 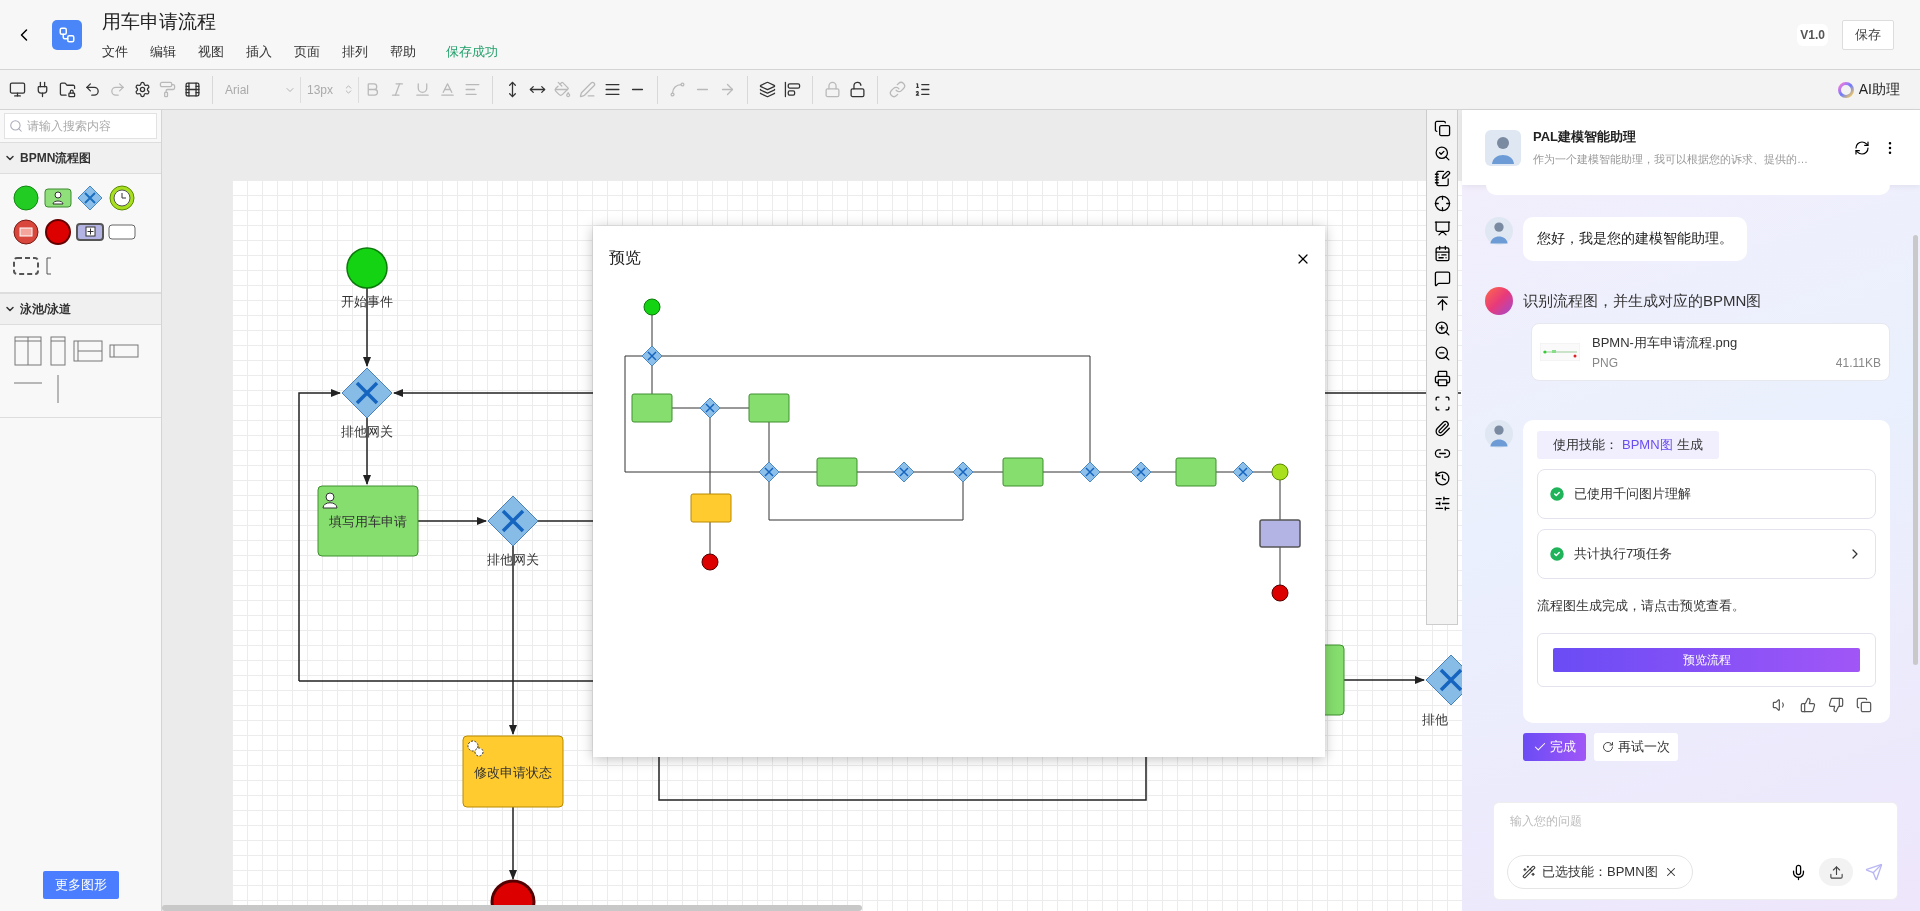 What do you see at coordinates (1605, 363) in the screenshot?
I see `file-type: PNG` at bounding box center [1605, 363].